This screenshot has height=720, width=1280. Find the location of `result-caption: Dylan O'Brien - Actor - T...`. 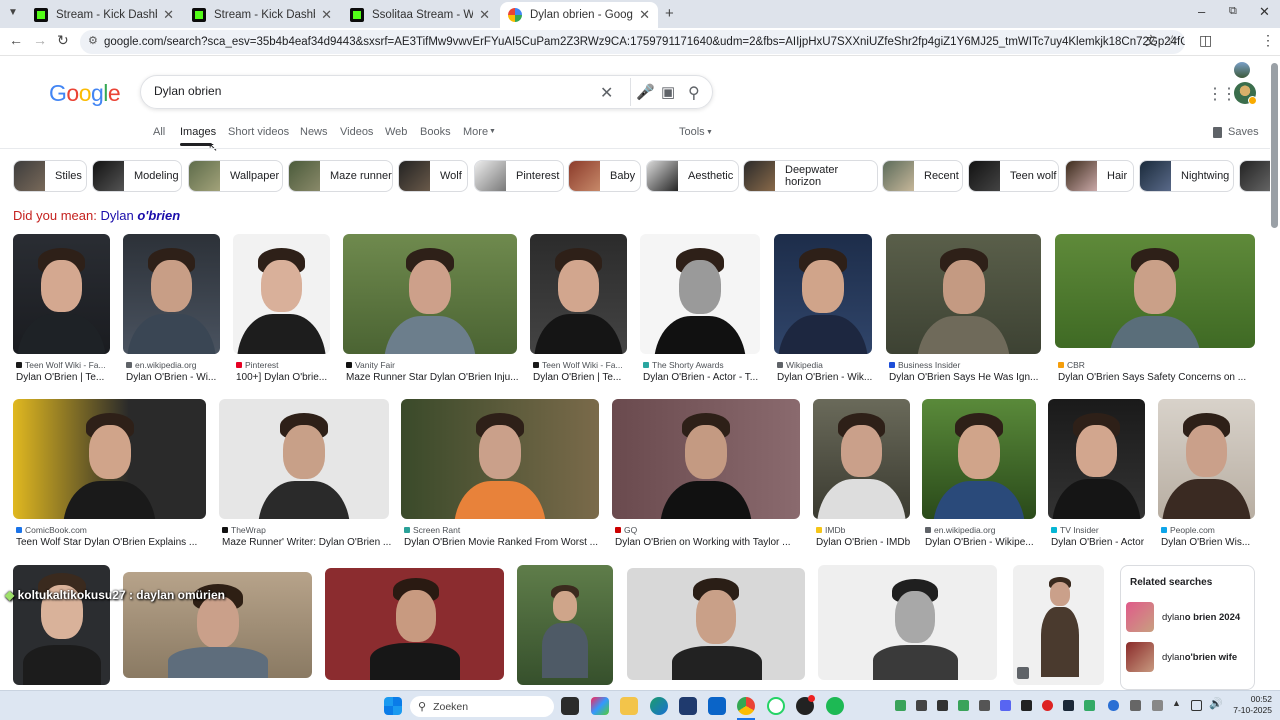

result-caption: Dylan O'Brien - Actor - T... is located at coordinates (703, 377).